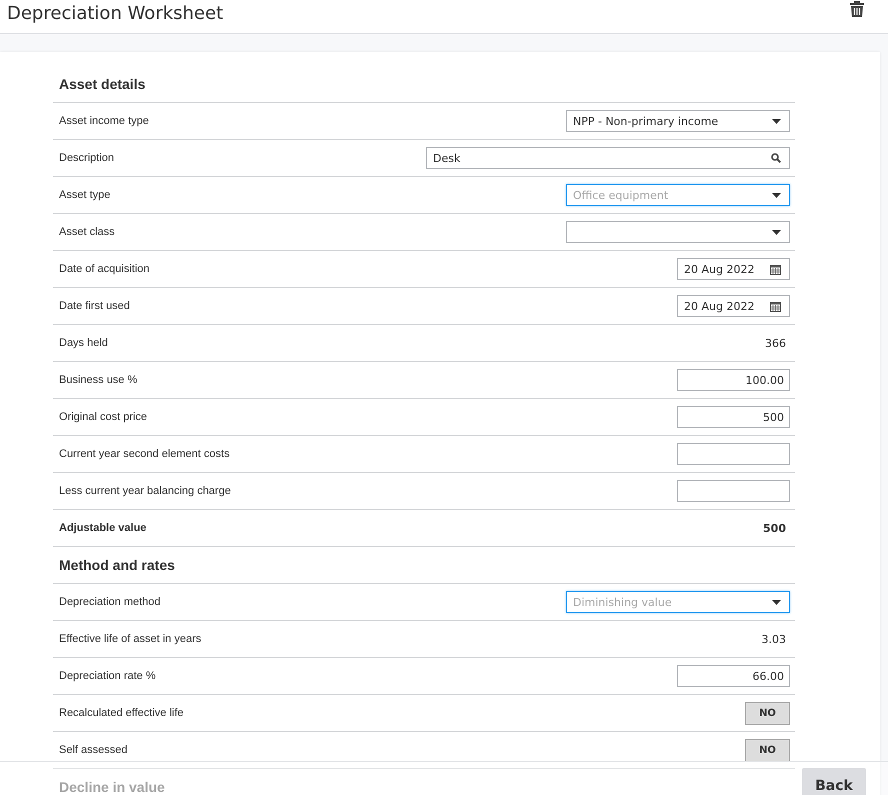 The image size is (888, 795). I want to click on dropdown, so click(678, 232).